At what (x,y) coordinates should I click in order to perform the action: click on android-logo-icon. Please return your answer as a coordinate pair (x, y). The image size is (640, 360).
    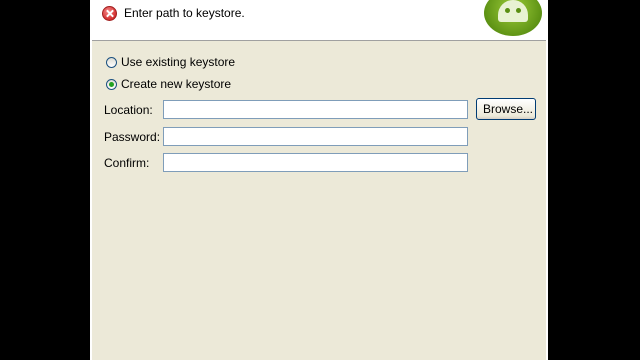
    Looking at the image, I should click on (513, 19).